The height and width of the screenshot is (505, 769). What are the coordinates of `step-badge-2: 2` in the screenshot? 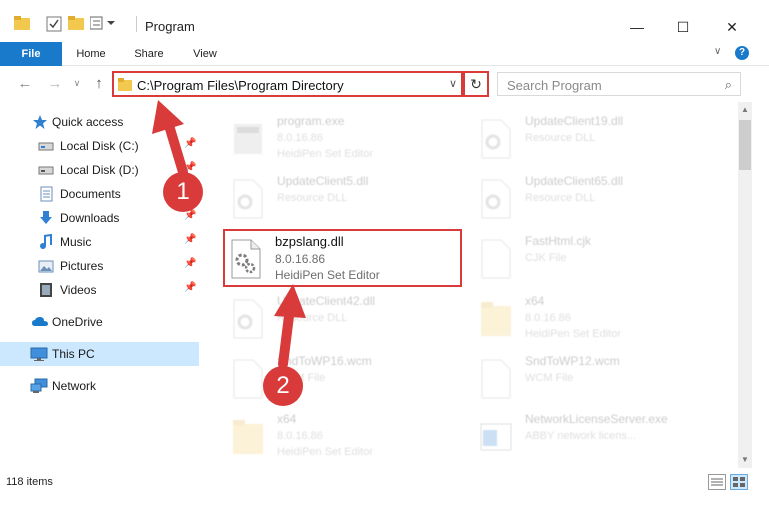 It's located at (283, 386).